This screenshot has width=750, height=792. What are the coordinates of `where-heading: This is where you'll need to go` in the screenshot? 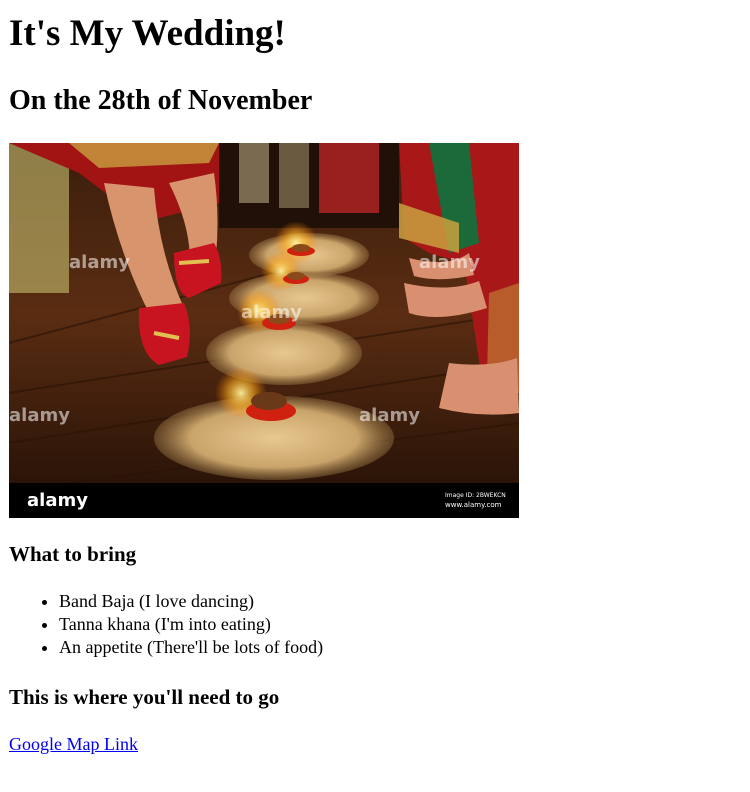 It's located at (144, 697).